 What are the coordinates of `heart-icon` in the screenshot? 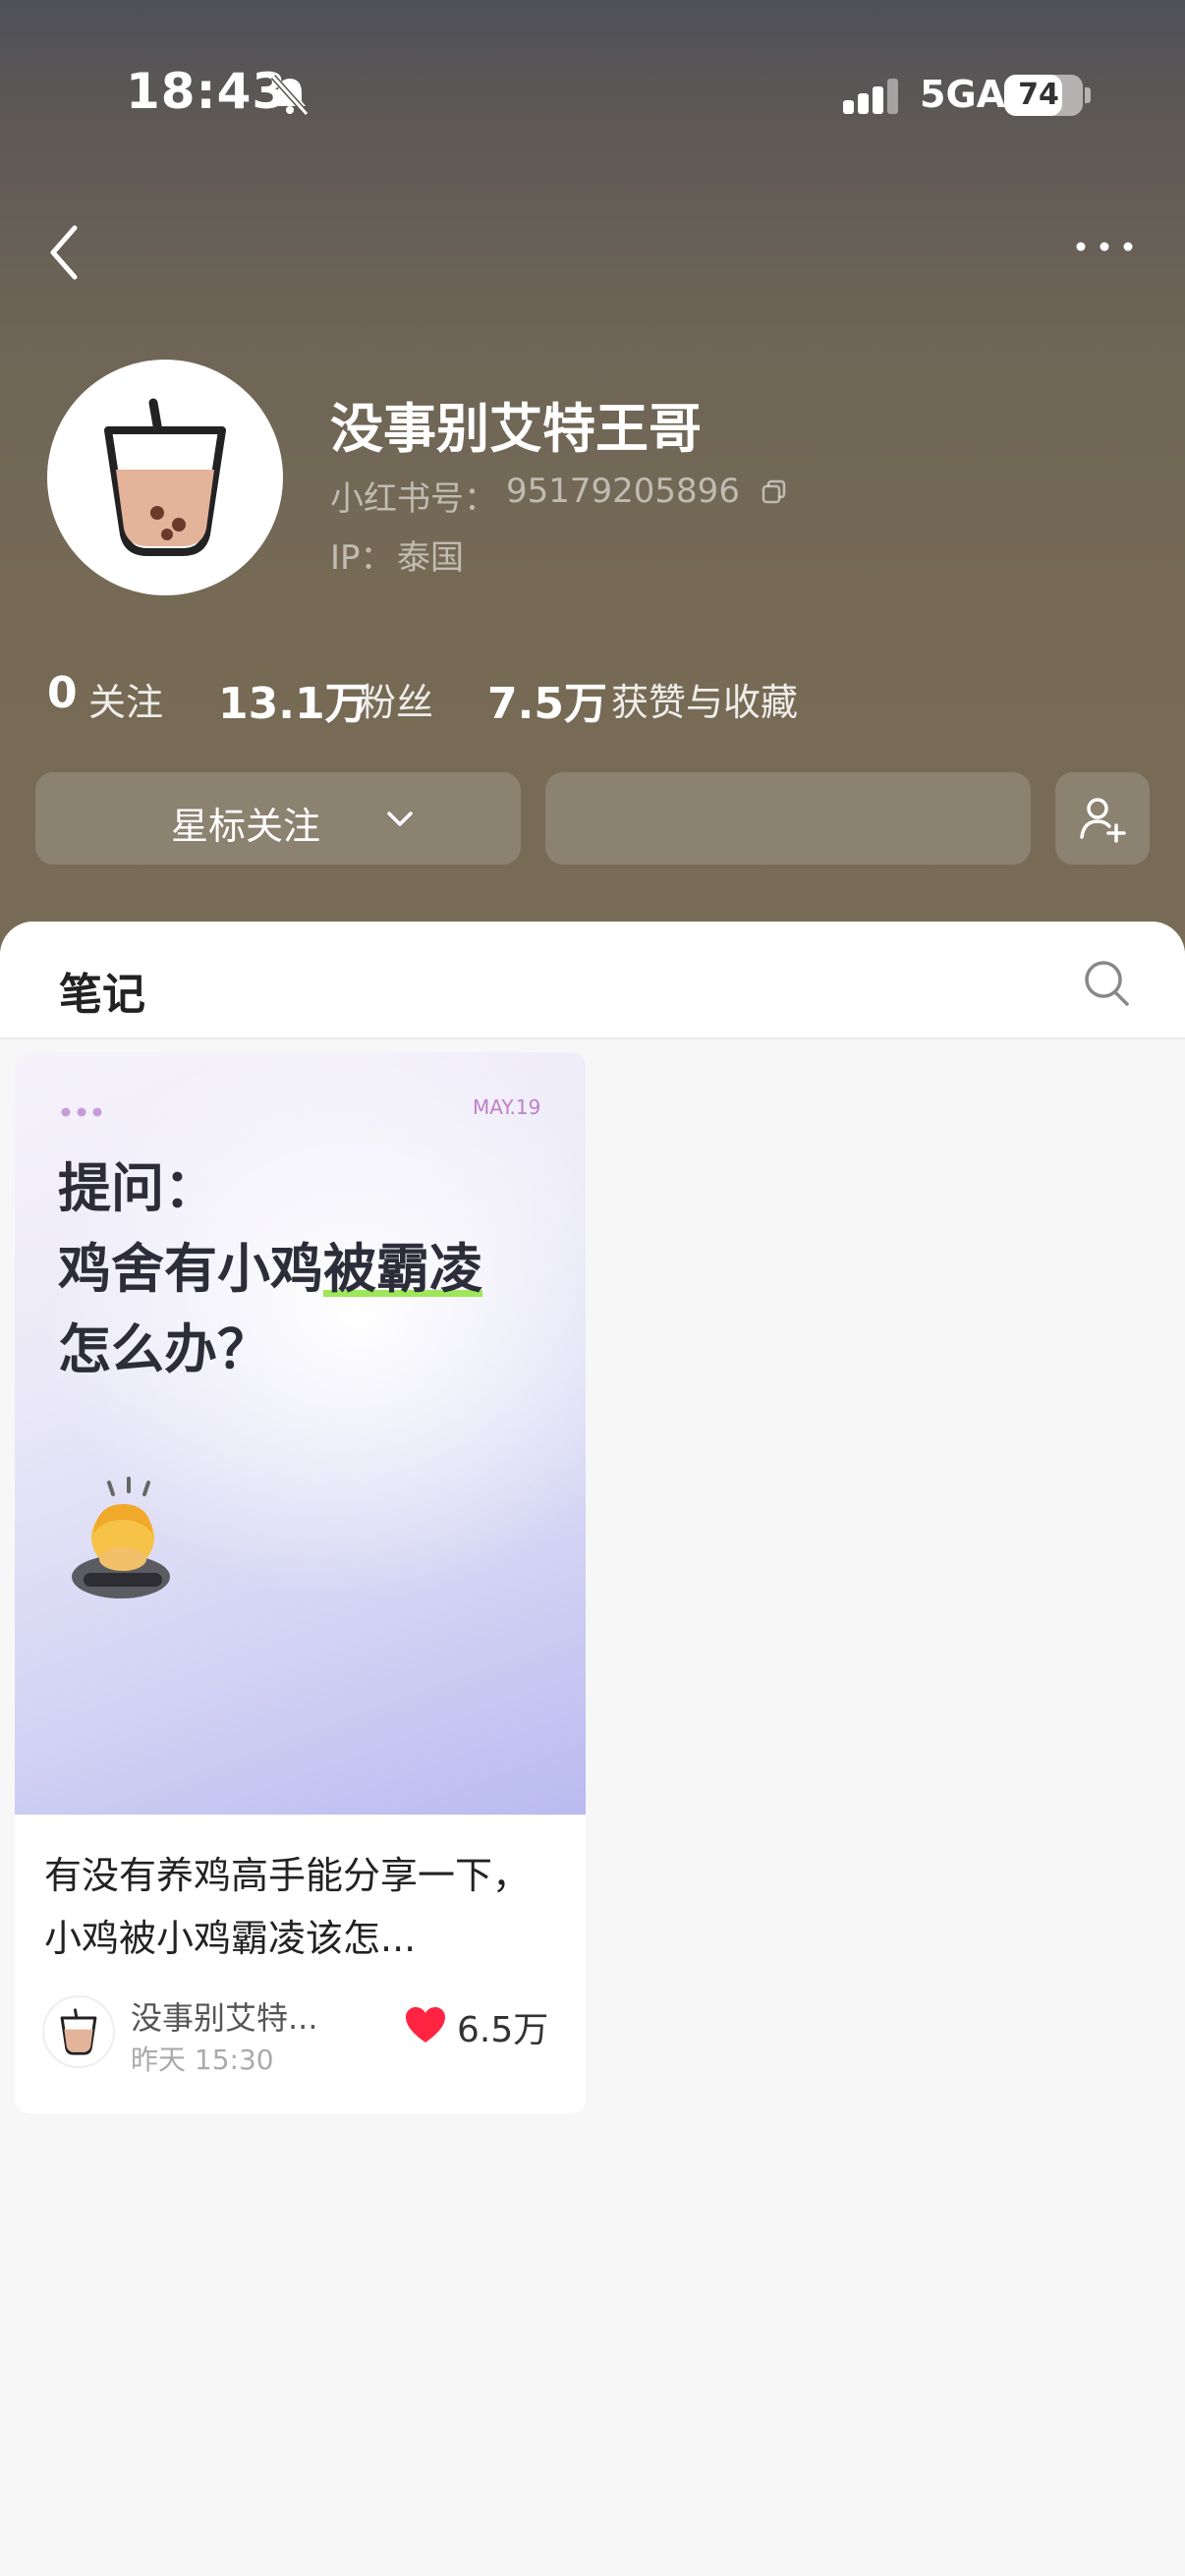 It's located at (426, 2024).